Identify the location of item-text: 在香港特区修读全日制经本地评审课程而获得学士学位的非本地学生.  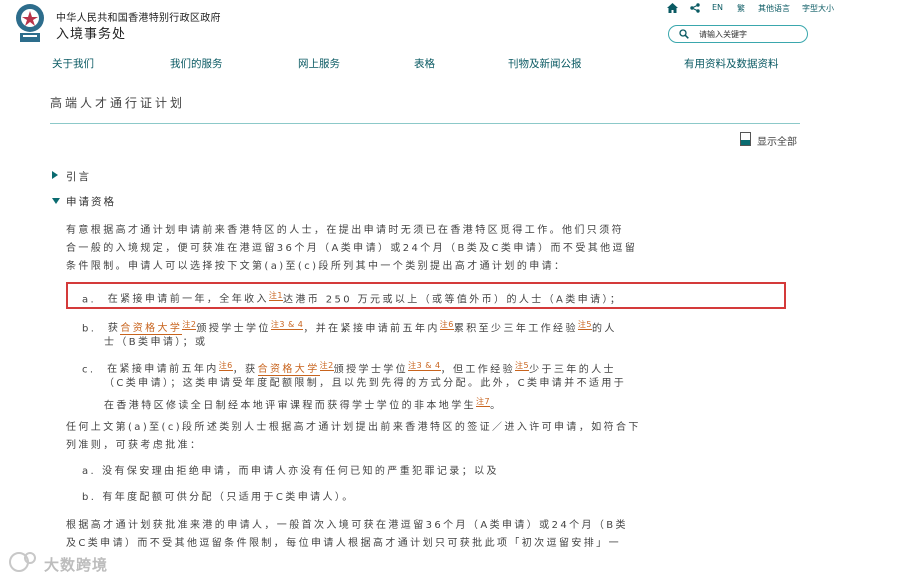
(290, 406).